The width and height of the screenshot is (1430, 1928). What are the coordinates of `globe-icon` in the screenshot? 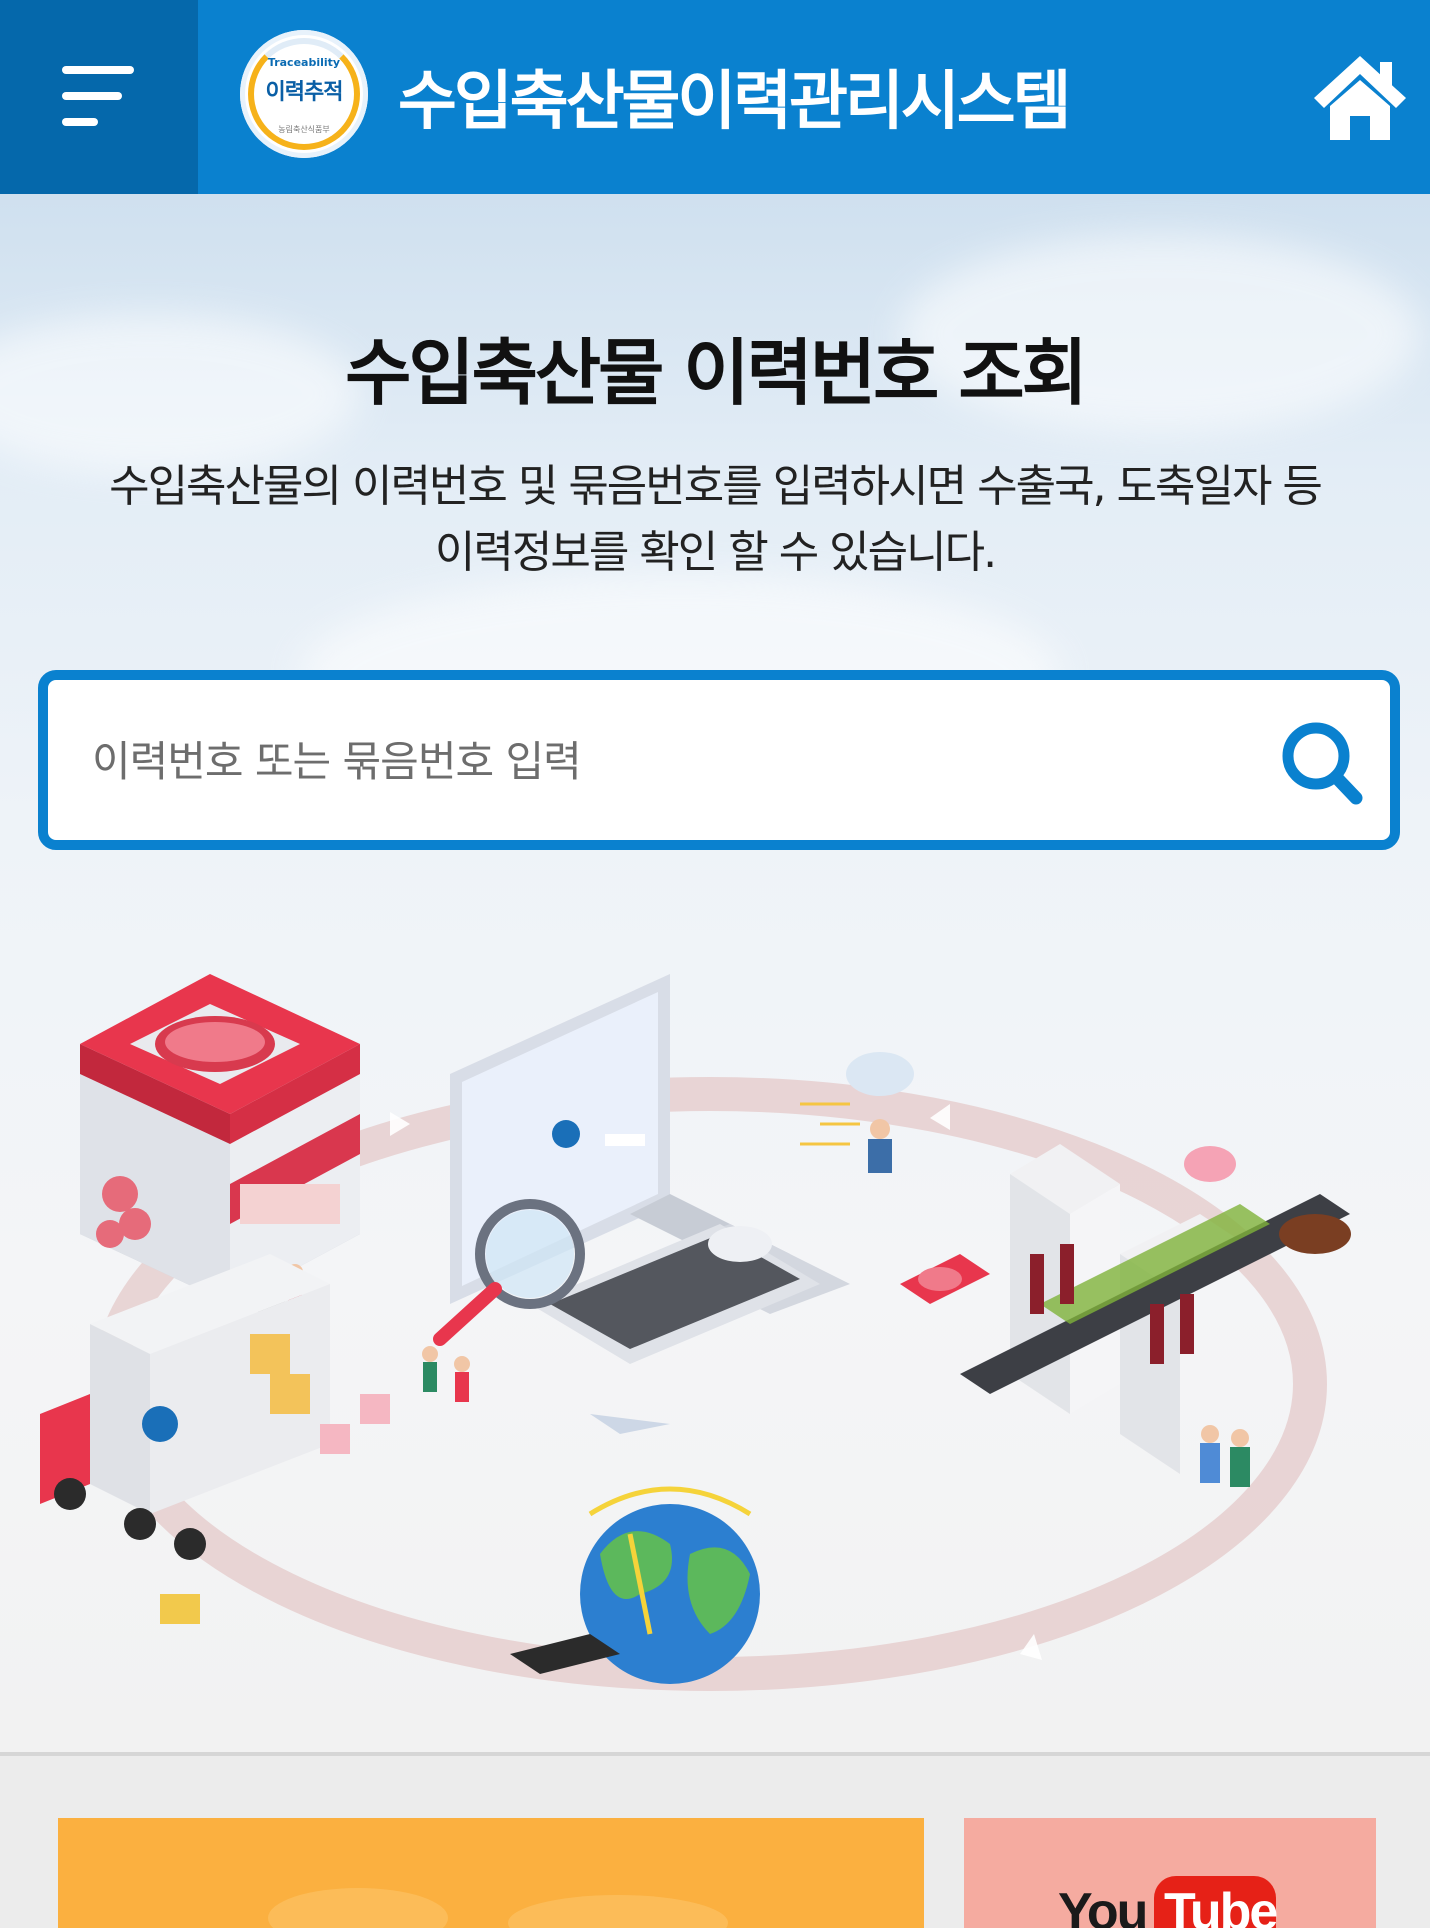 It's located at (635, 1549).